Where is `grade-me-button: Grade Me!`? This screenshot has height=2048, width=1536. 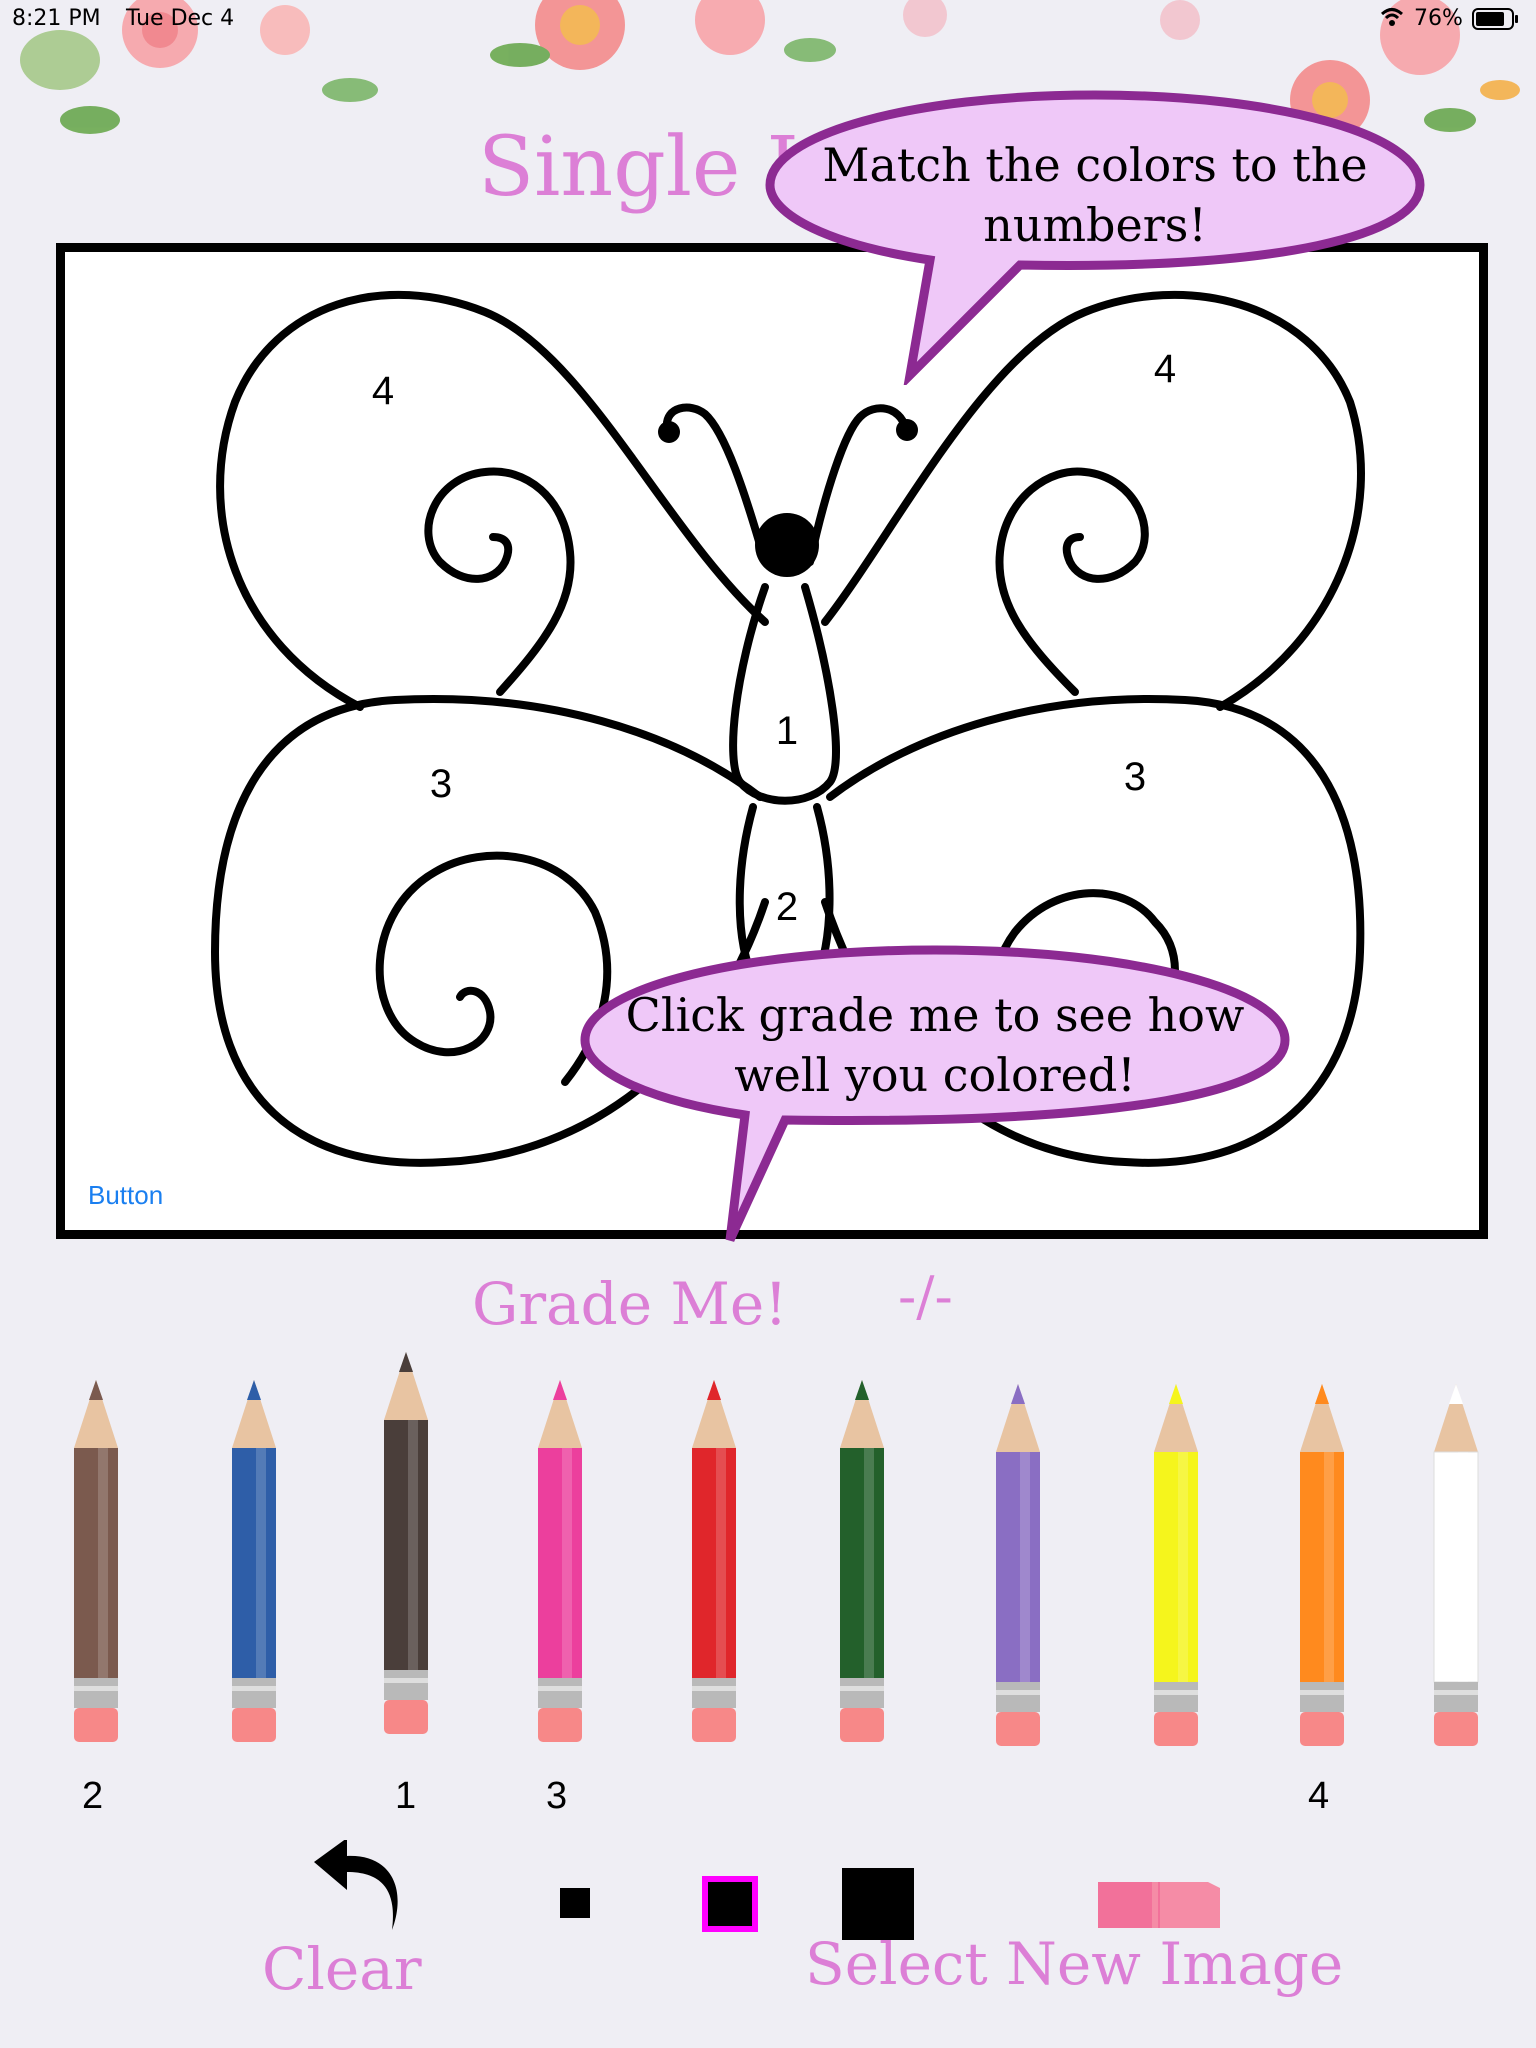 grade-me-button: Grade Me! is located at coordinates (630, 1304).